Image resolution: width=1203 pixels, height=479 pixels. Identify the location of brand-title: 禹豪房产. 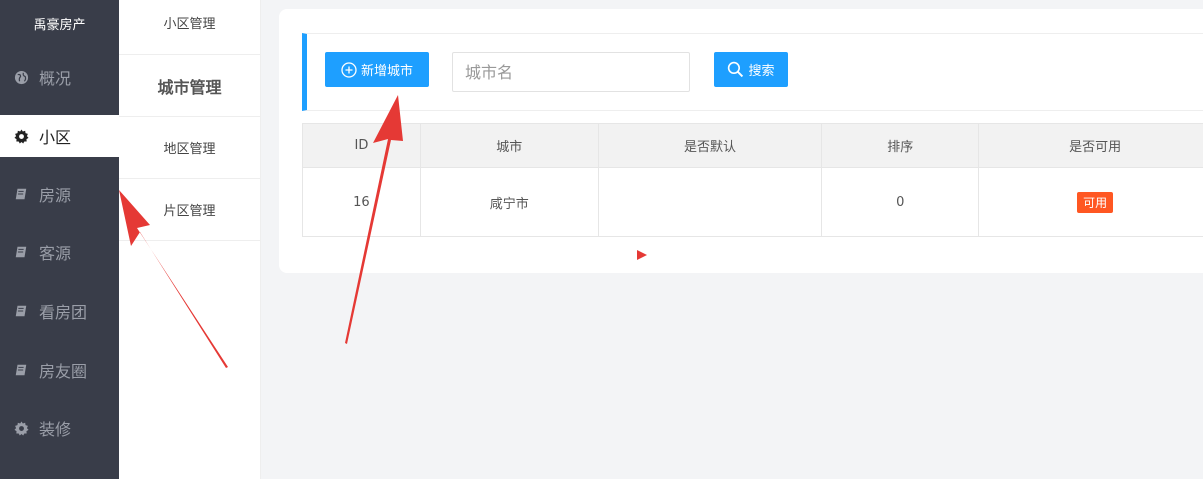
(59, 25).